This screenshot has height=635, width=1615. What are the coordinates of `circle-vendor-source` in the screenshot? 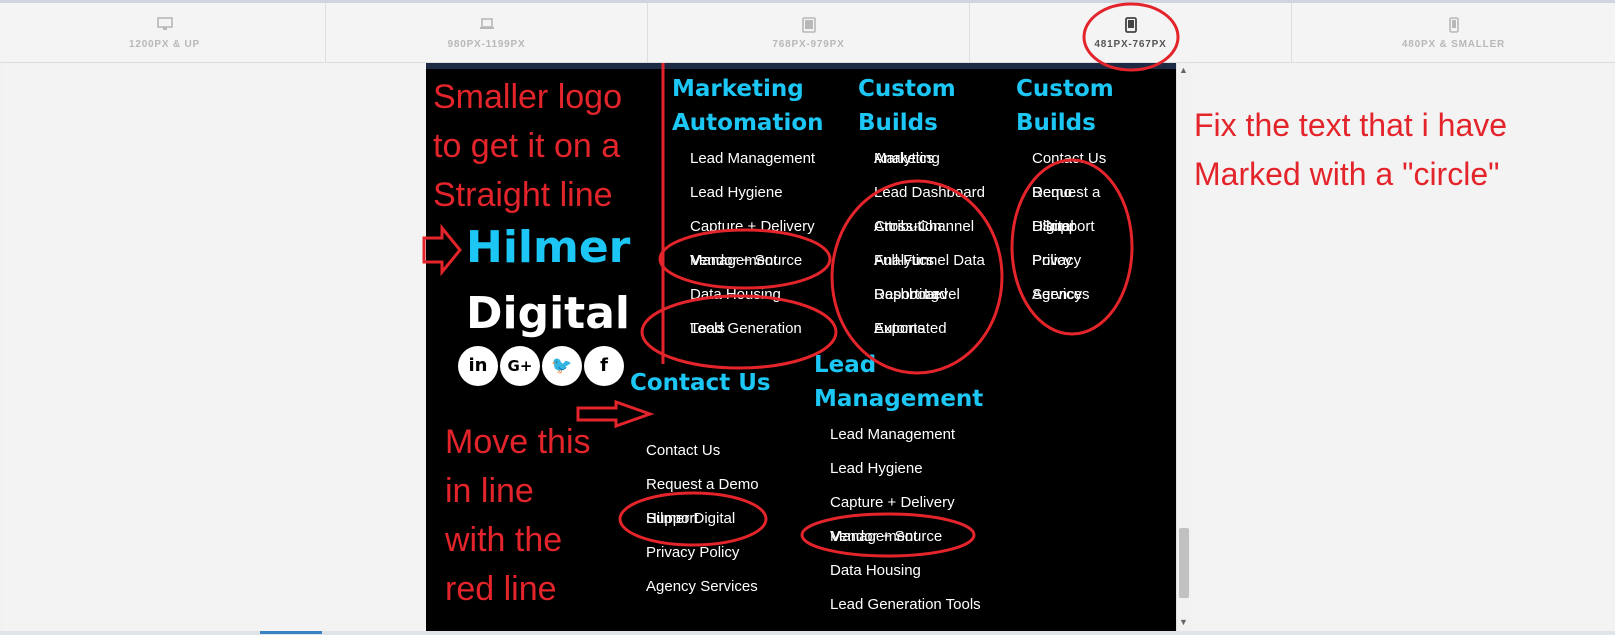 It's located at (745, 259).